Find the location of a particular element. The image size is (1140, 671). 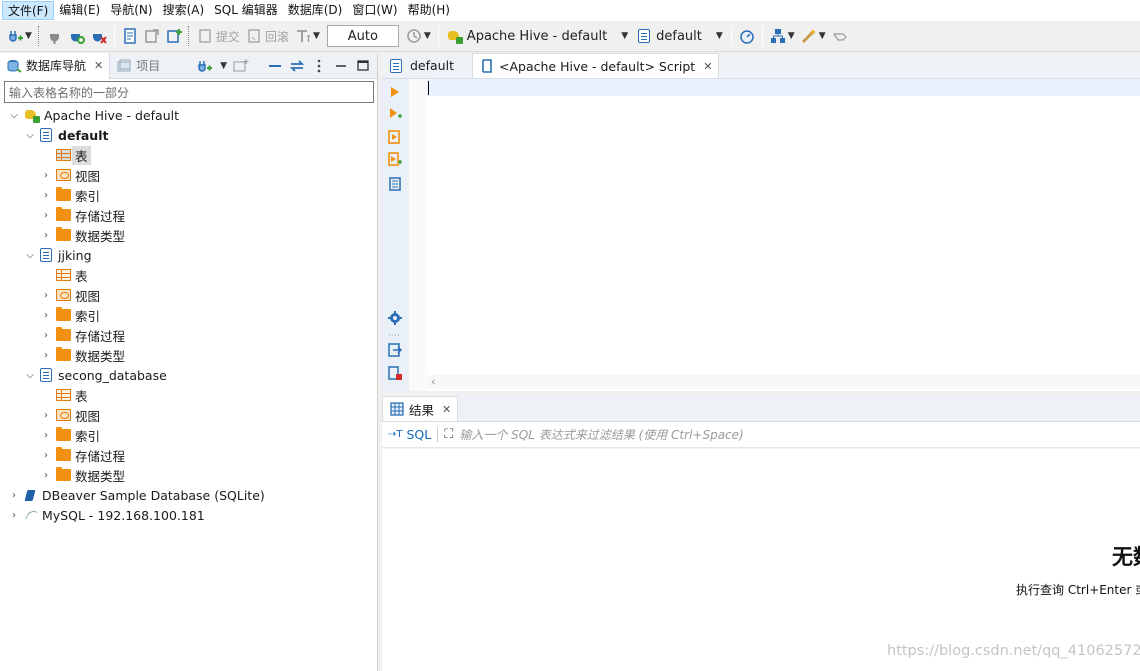

tree-node-connection: › DBeaver Sample Database (SQLite) is located at coordinates (188, 495).